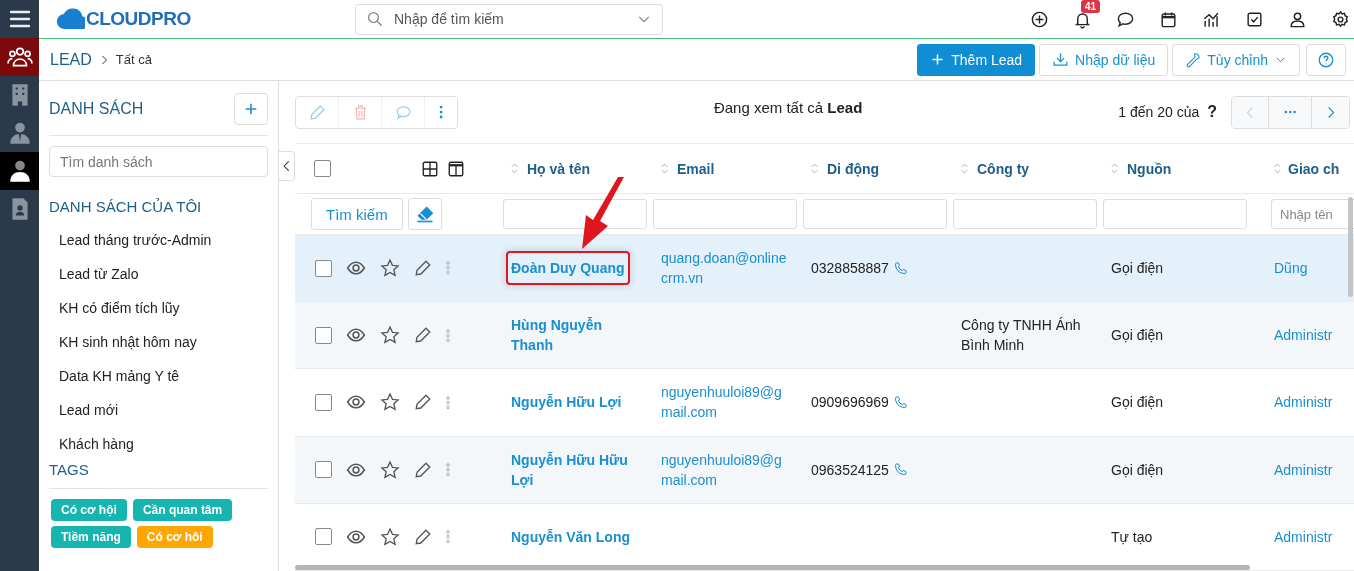  What do you see at coordinates (1340, 19) in the screenshot?
I see `settings-icon` at bounding box center [1340, 19].